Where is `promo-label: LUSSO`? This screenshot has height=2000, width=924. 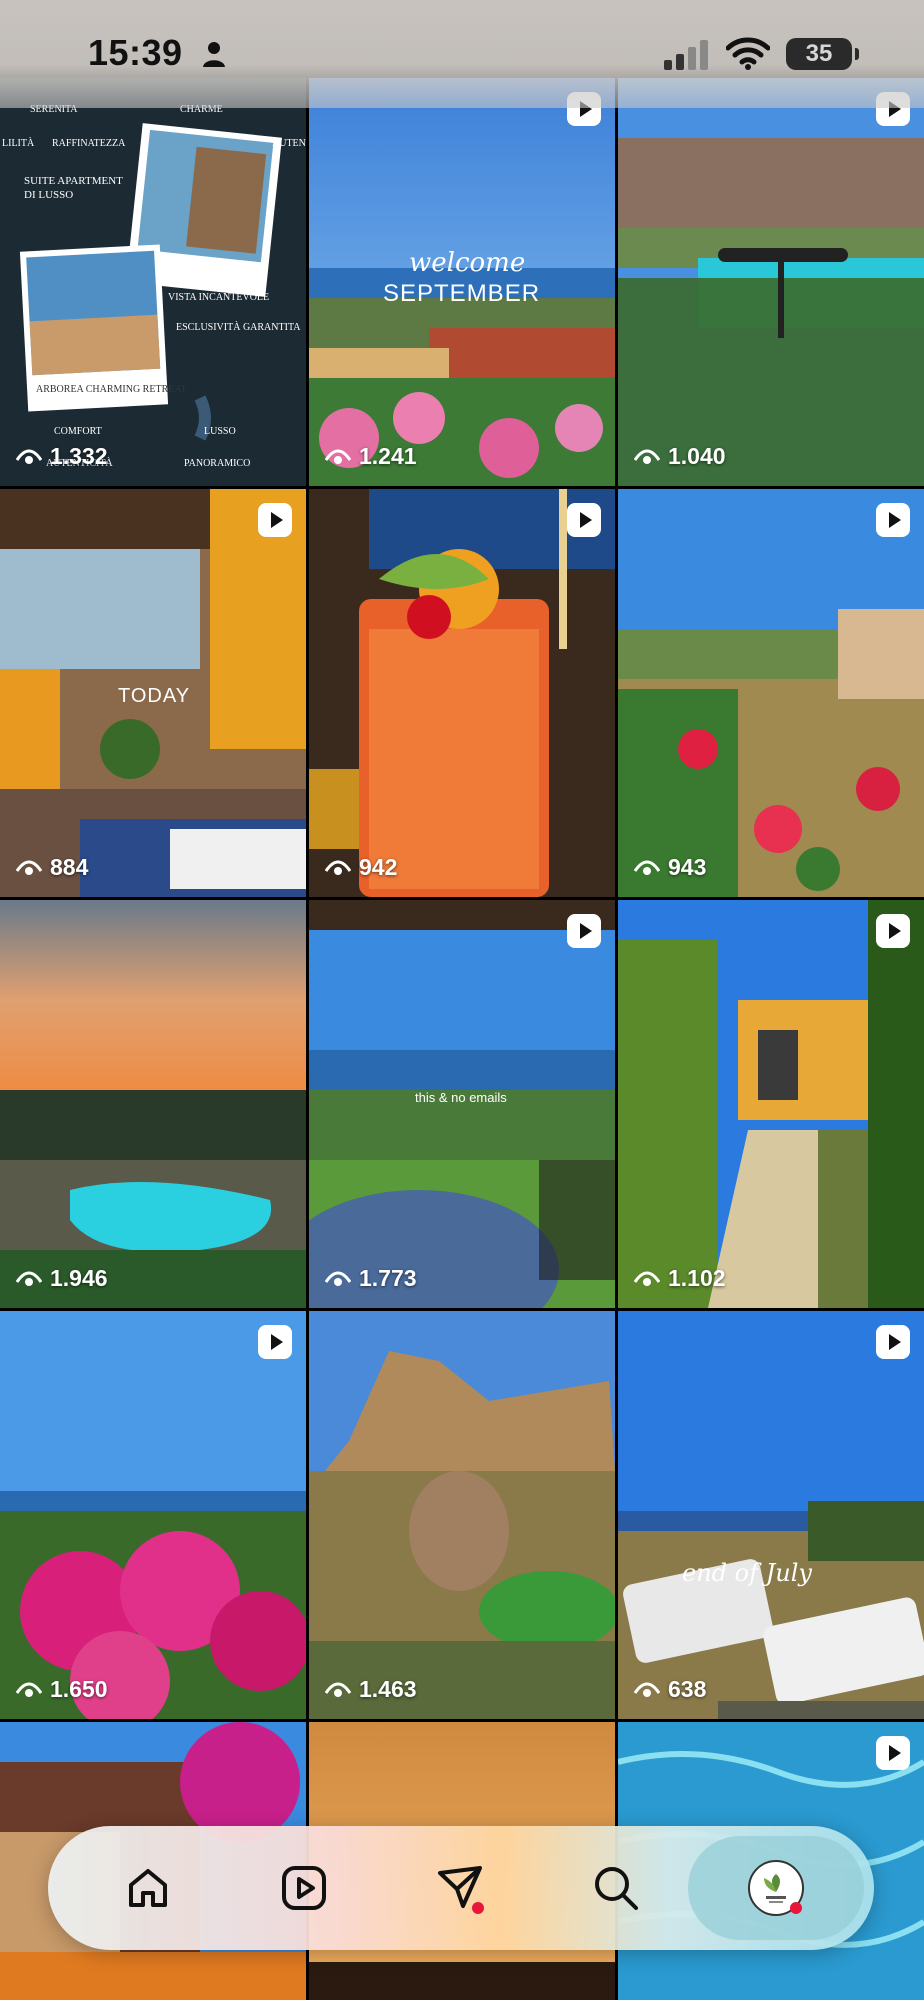 promo-label: LUSSO is located at coordinates (220, 431).